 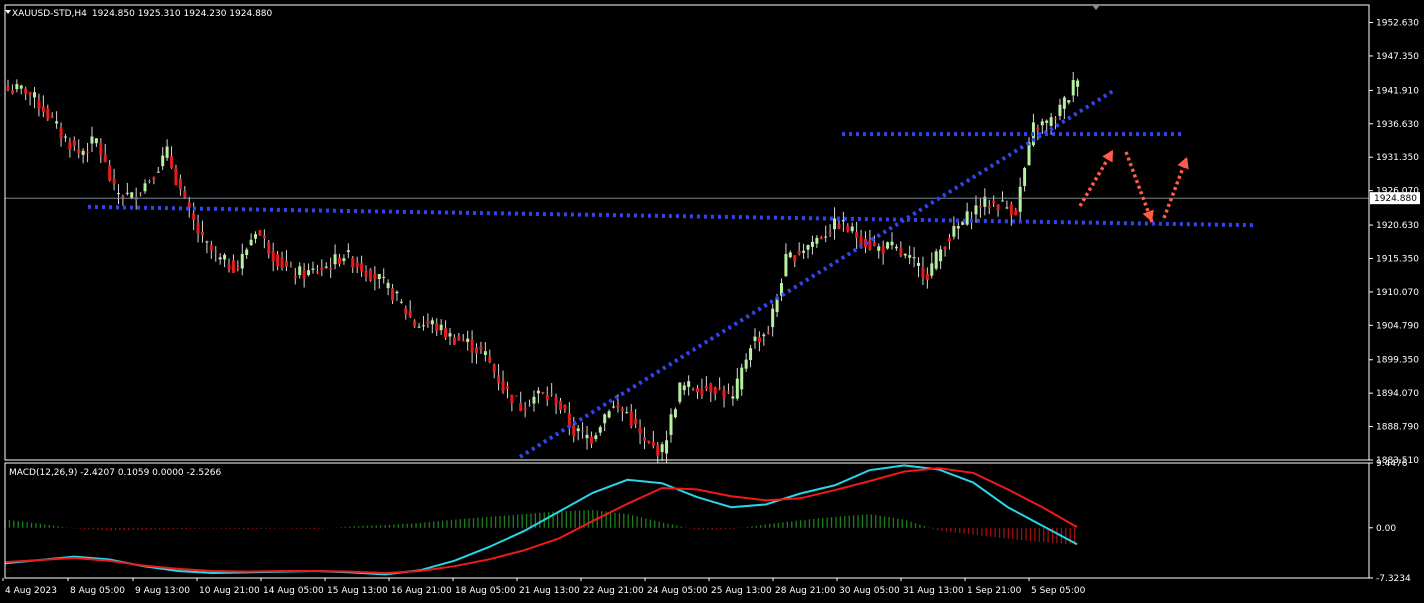 I want to click on dropdown-arrow-icon, so click(x=8, y=12).